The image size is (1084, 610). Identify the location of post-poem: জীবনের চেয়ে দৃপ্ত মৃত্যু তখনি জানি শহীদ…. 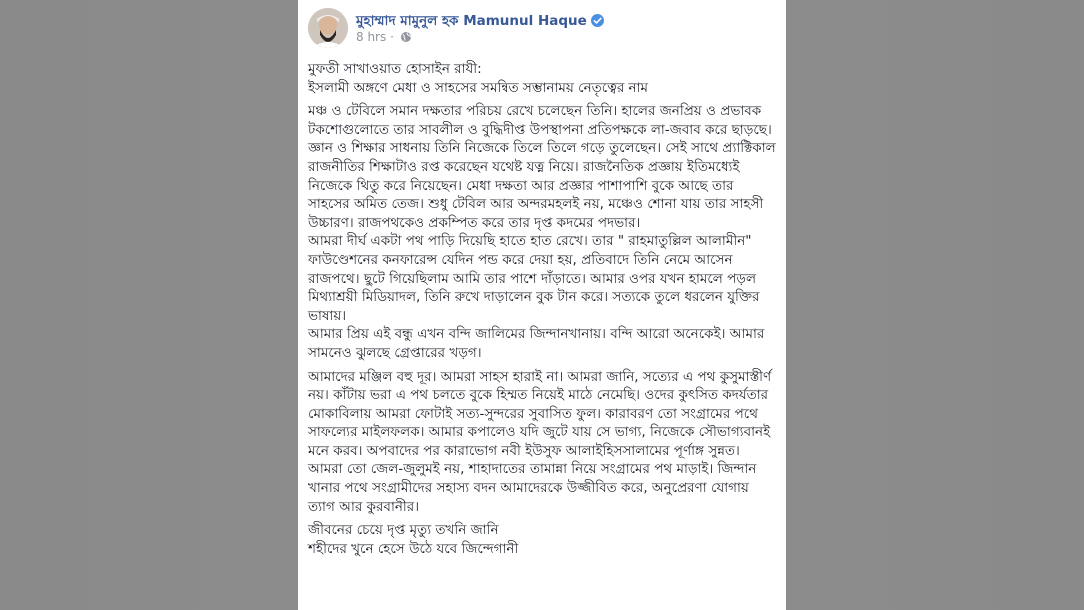
(413, 539).